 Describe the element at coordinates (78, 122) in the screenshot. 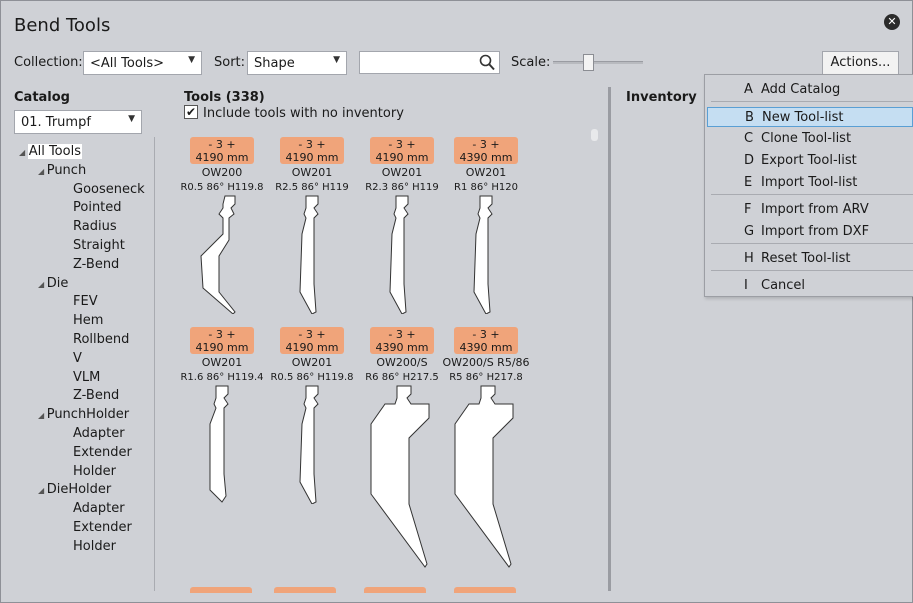

I see `catalog-dropdown: 01. Trumpf ▼` at that location.